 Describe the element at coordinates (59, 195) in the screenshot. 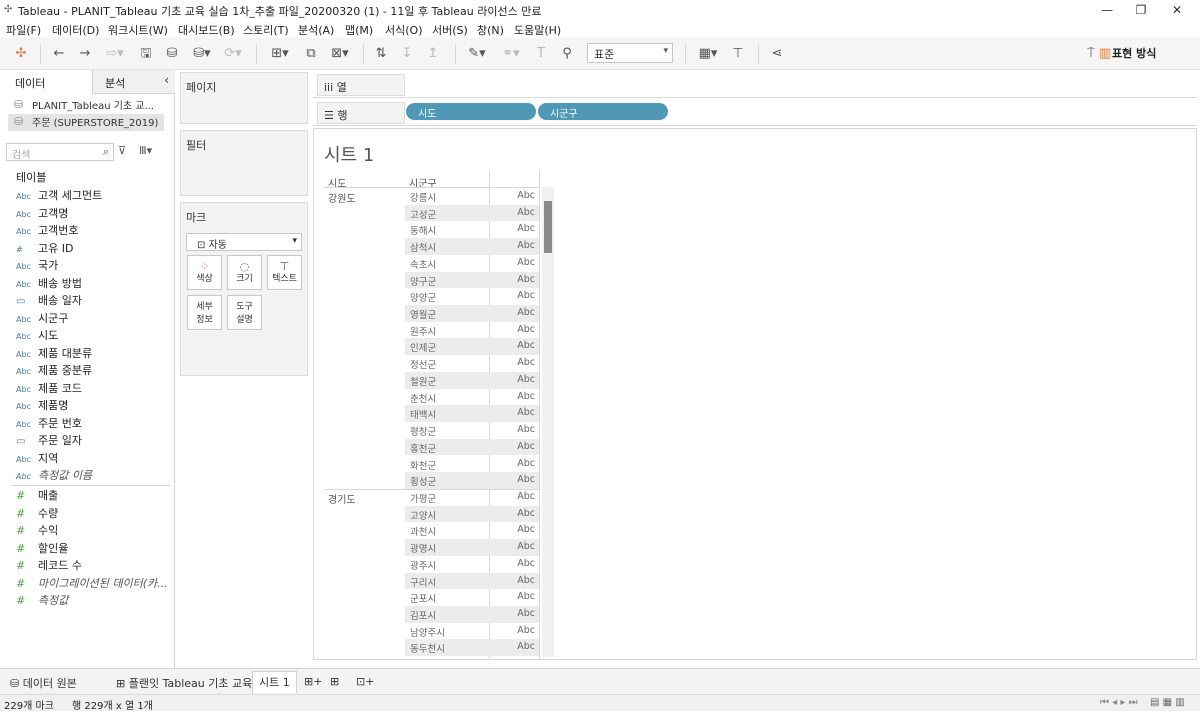

I see `dimension-field: Abc 고객 세그먼트` at that location.